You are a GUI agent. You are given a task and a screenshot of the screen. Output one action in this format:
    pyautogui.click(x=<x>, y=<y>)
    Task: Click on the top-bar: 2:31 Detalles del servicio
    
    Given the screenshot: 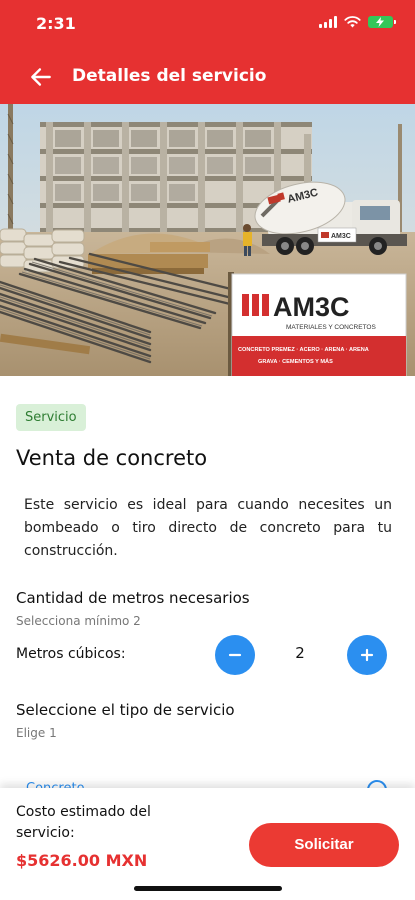 What is the action you would take?
    pyautogui.click(x=207, y=52)
    